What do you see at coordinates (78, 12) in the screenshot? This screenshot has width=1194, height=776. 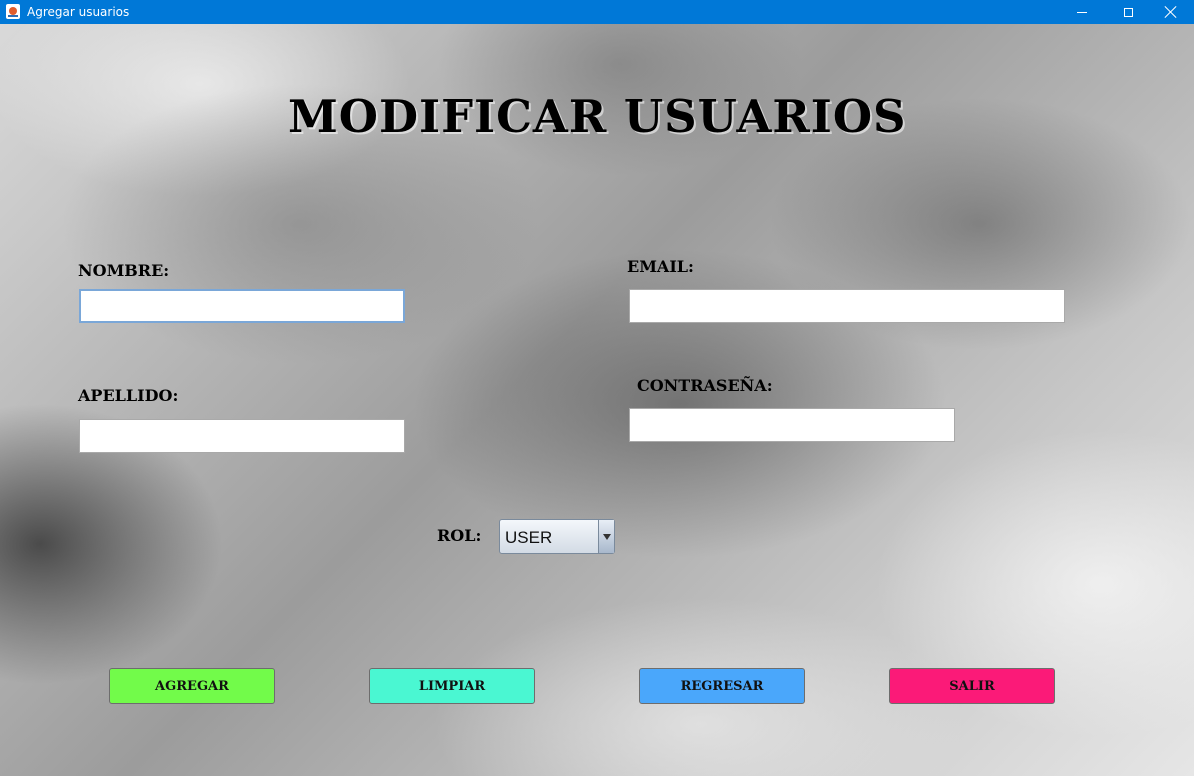 I see `window-title: Agregar usuarios` at bounding box center [78, 12].